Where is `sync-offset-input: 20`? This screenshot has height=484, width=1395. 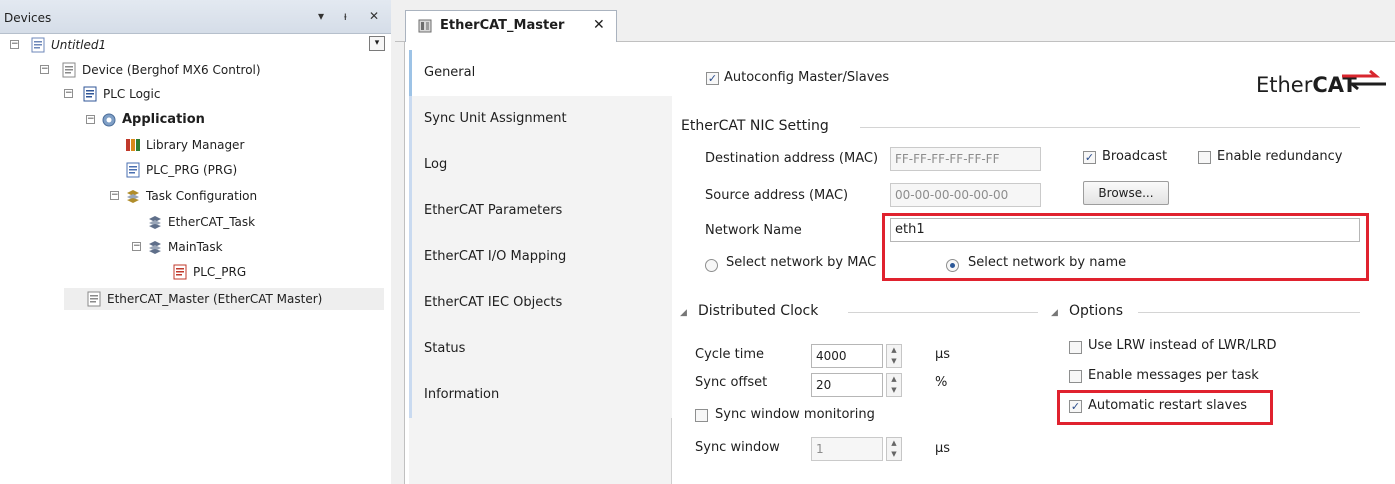
sync-offset-input: 20 is located at coordinates (847, 385).